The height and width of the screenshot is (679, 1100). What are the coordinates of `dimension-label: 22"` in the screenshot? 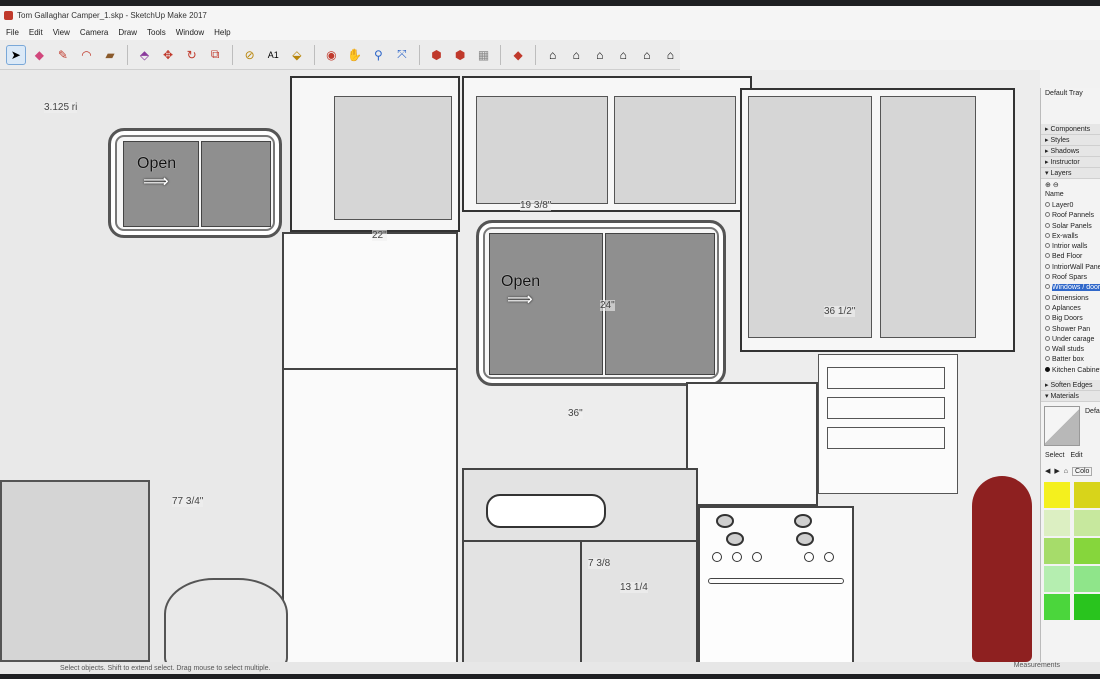 It's located at (379, 235).